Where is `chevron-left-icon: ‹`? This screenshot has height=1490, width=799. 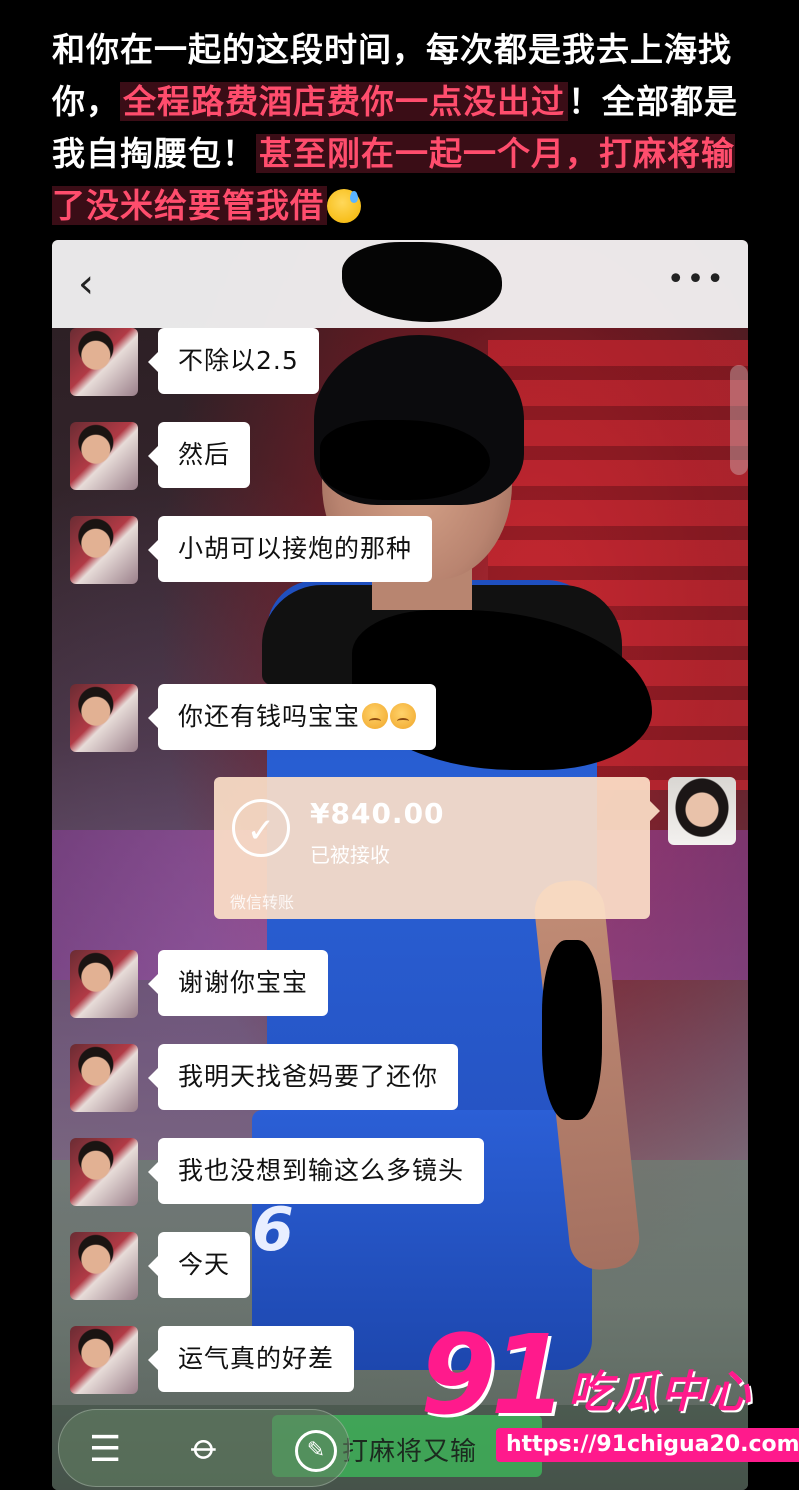 chevron-left-icon: ‹ is located at coordinates (98, 284).